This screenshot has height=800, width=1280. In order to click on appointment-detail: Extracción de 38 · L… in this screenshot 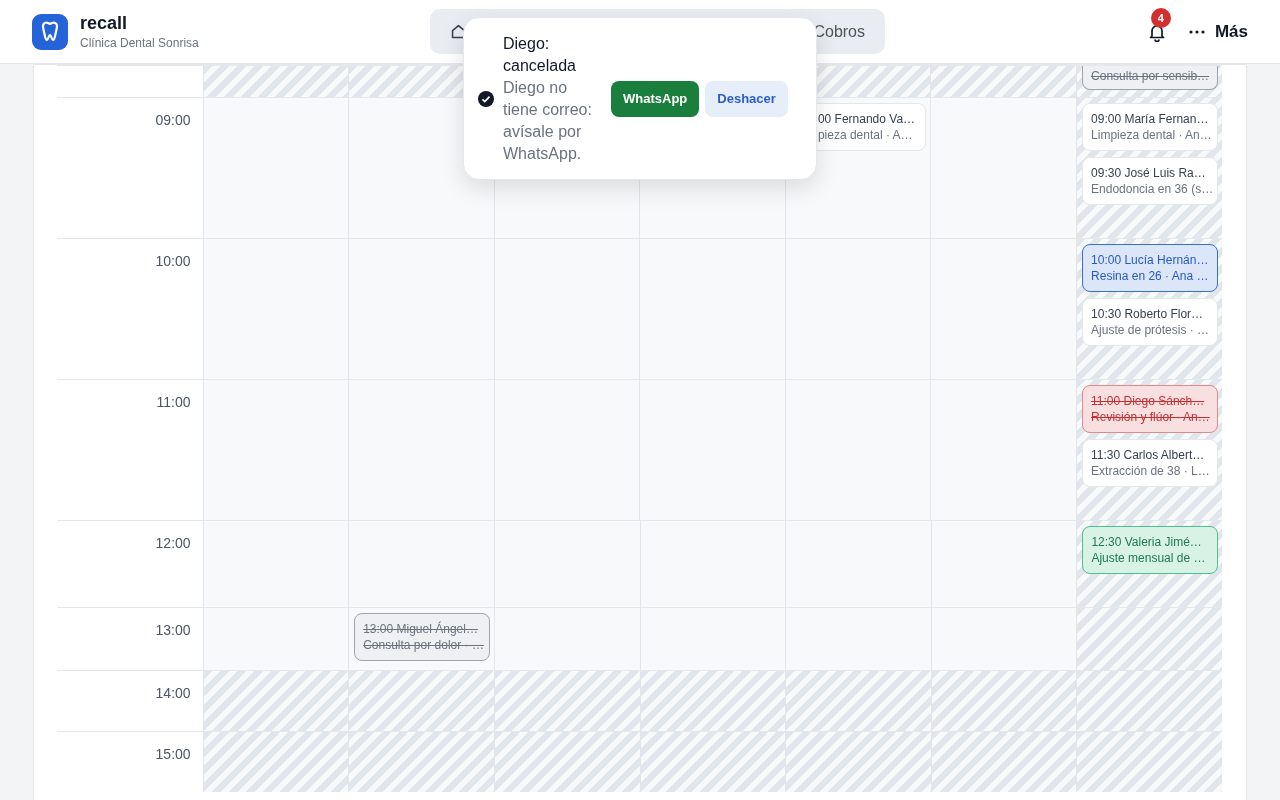, I will do `click(1150, 471)`.